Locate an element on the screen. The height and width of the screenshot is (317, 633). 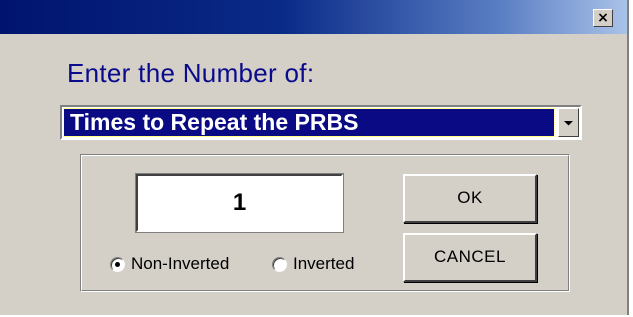
close-button: × is located at coordinates (603, 18).